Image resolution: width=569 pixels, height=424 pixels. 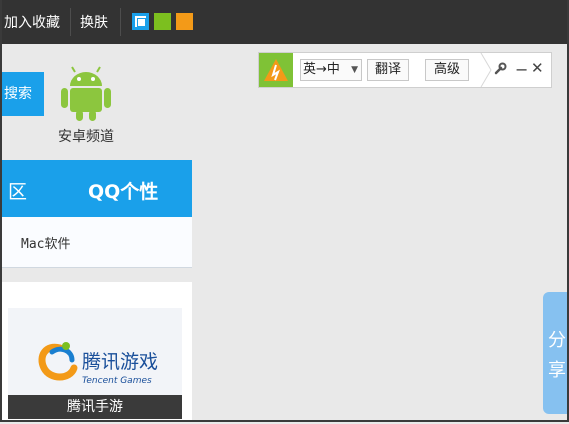 What do you see at coordinates (354, 70) in the screenshot?
I see `chevron-down-icon: ▼` at bounding box center [354, 70].